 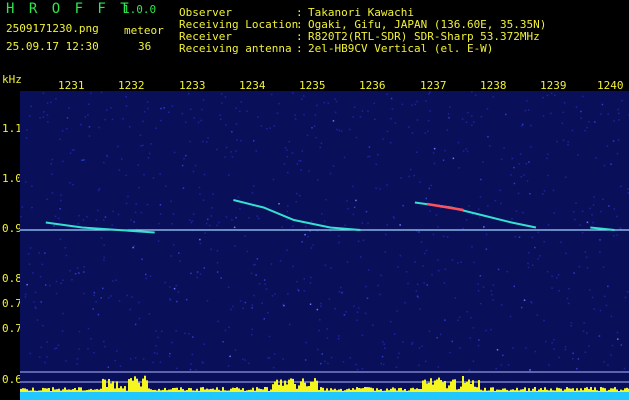 I want to click on app-title: H R O F F T, so click(x=69, y=9).